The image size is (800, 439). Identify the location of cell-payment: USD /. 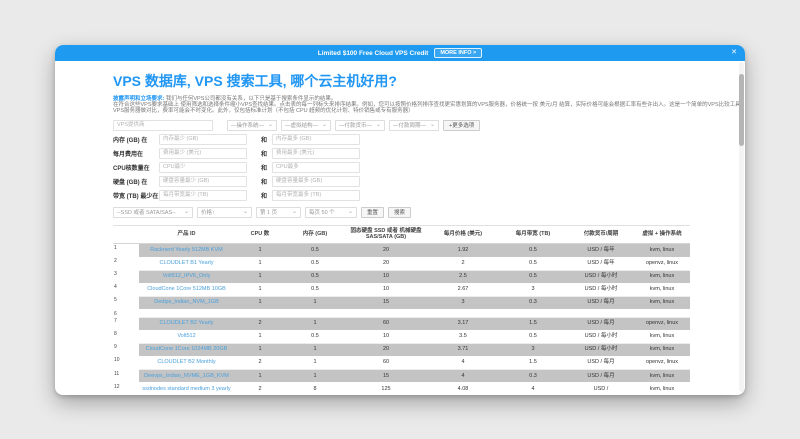
(601, 388).